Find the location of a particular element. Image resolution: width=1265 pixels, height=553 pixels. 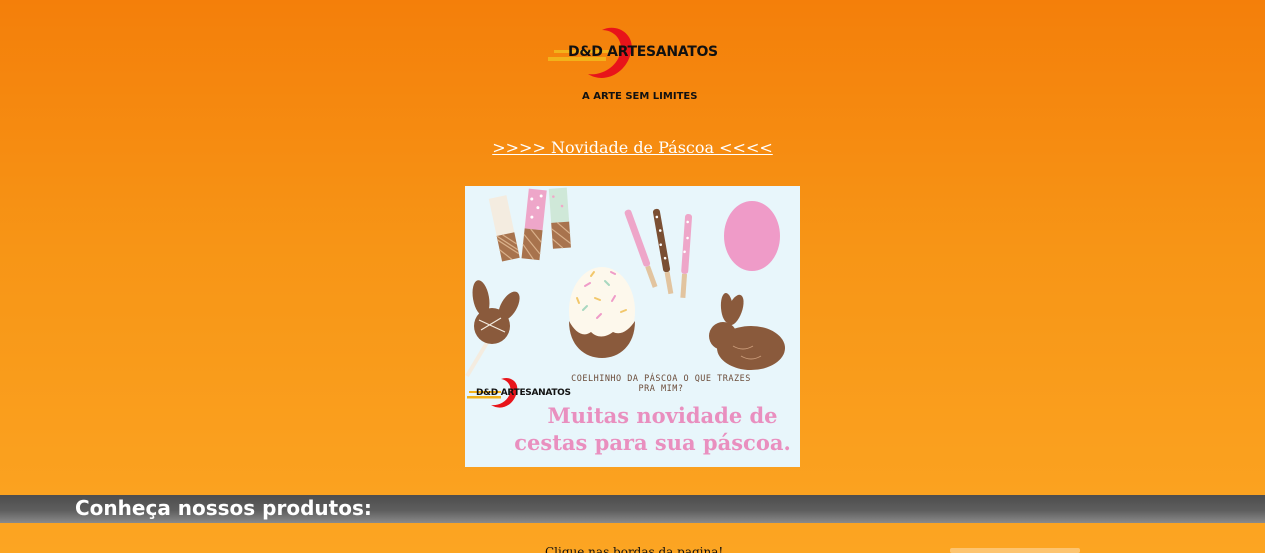

bunny-lollipop-illustration is located at coordinates (492, 329).